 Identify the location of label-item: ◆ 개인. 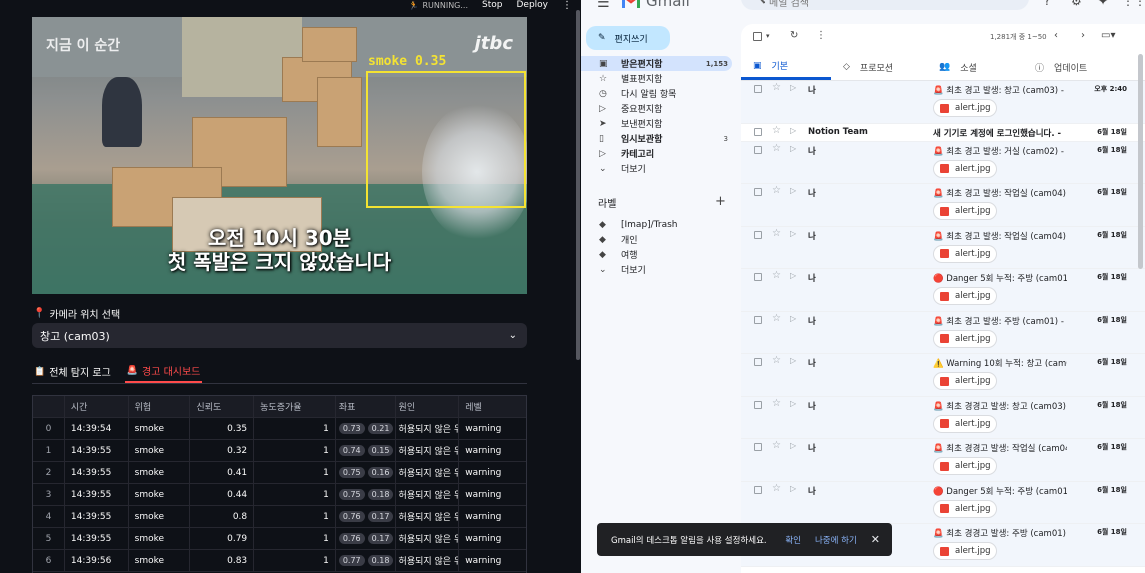
(656, 239).